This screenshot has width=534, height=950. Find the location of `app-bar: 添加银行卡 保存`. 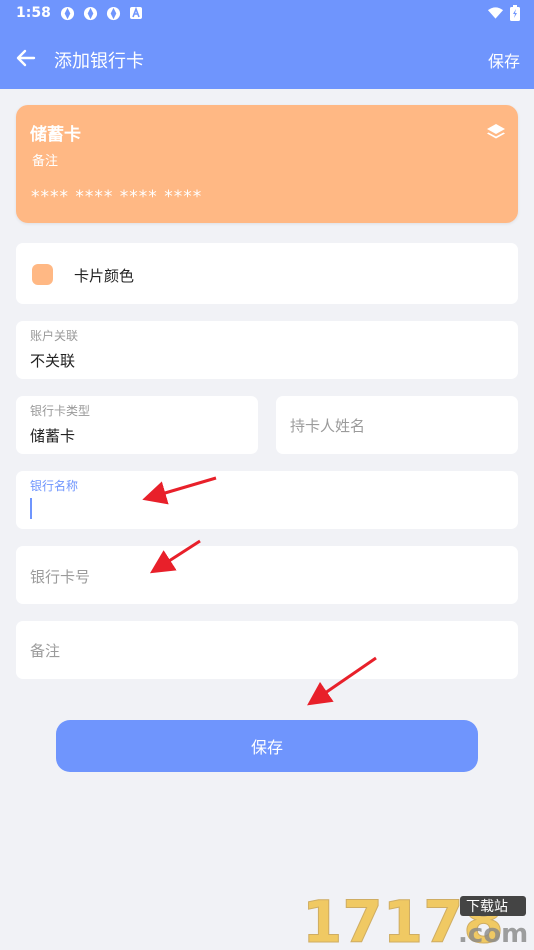

app-bar: 添加银行卡 保存 is located at coordinates (267, 58).